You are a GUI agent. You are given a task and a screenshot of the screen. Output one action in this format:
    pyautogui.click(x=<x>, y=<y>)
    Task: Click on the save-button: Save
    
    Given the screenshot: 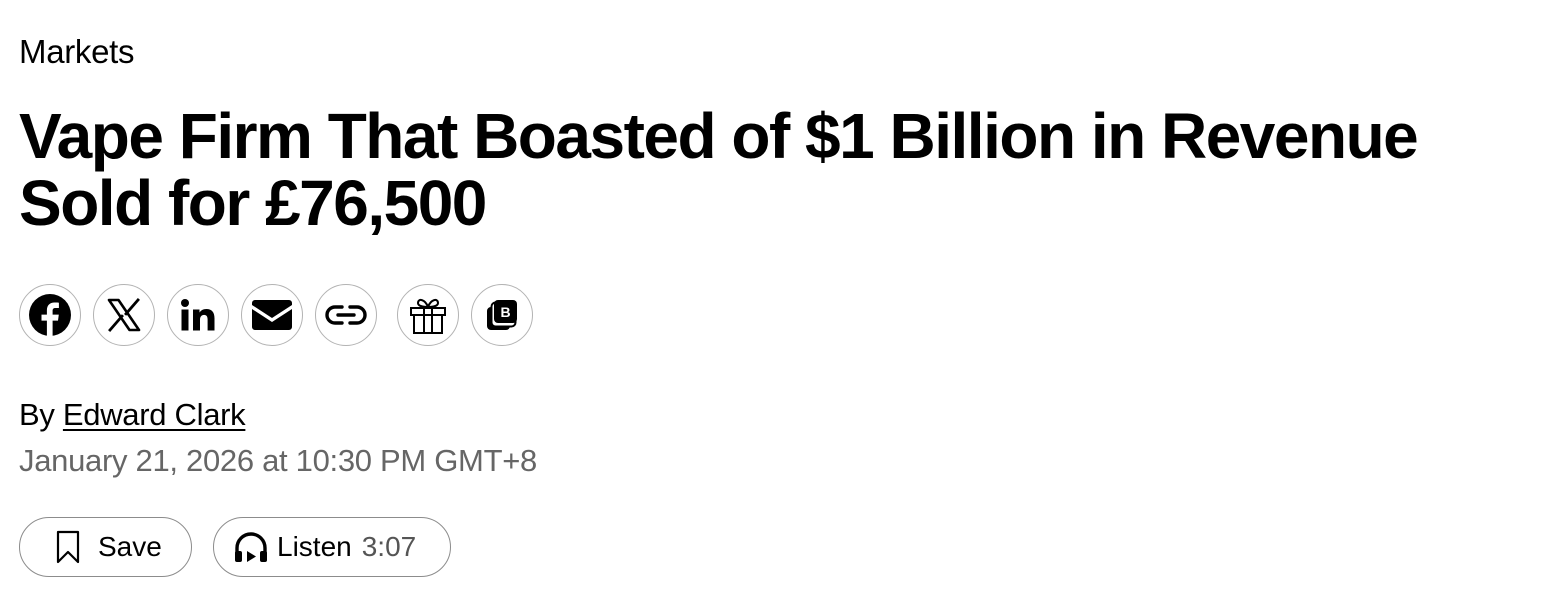 What is the action you would take?
    pyautogui.click(x=105, y=547)
    